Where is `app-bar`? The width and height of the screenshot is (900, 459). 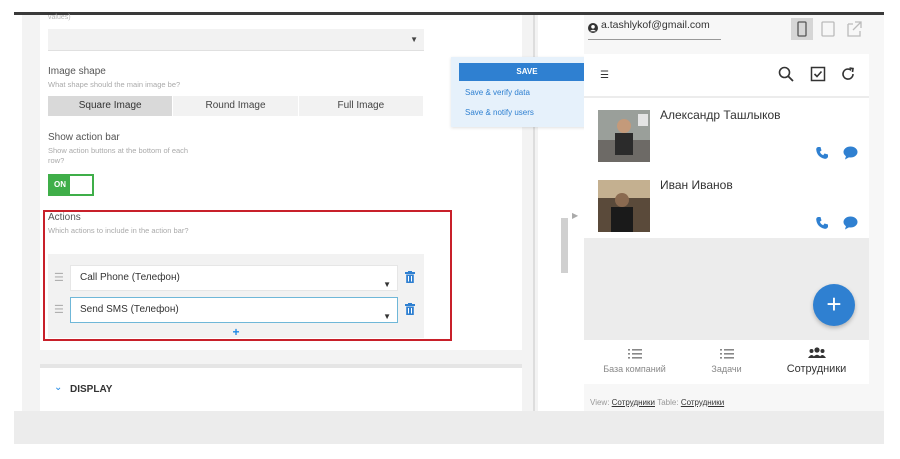
app-bar is located at coordinates (726, 75).